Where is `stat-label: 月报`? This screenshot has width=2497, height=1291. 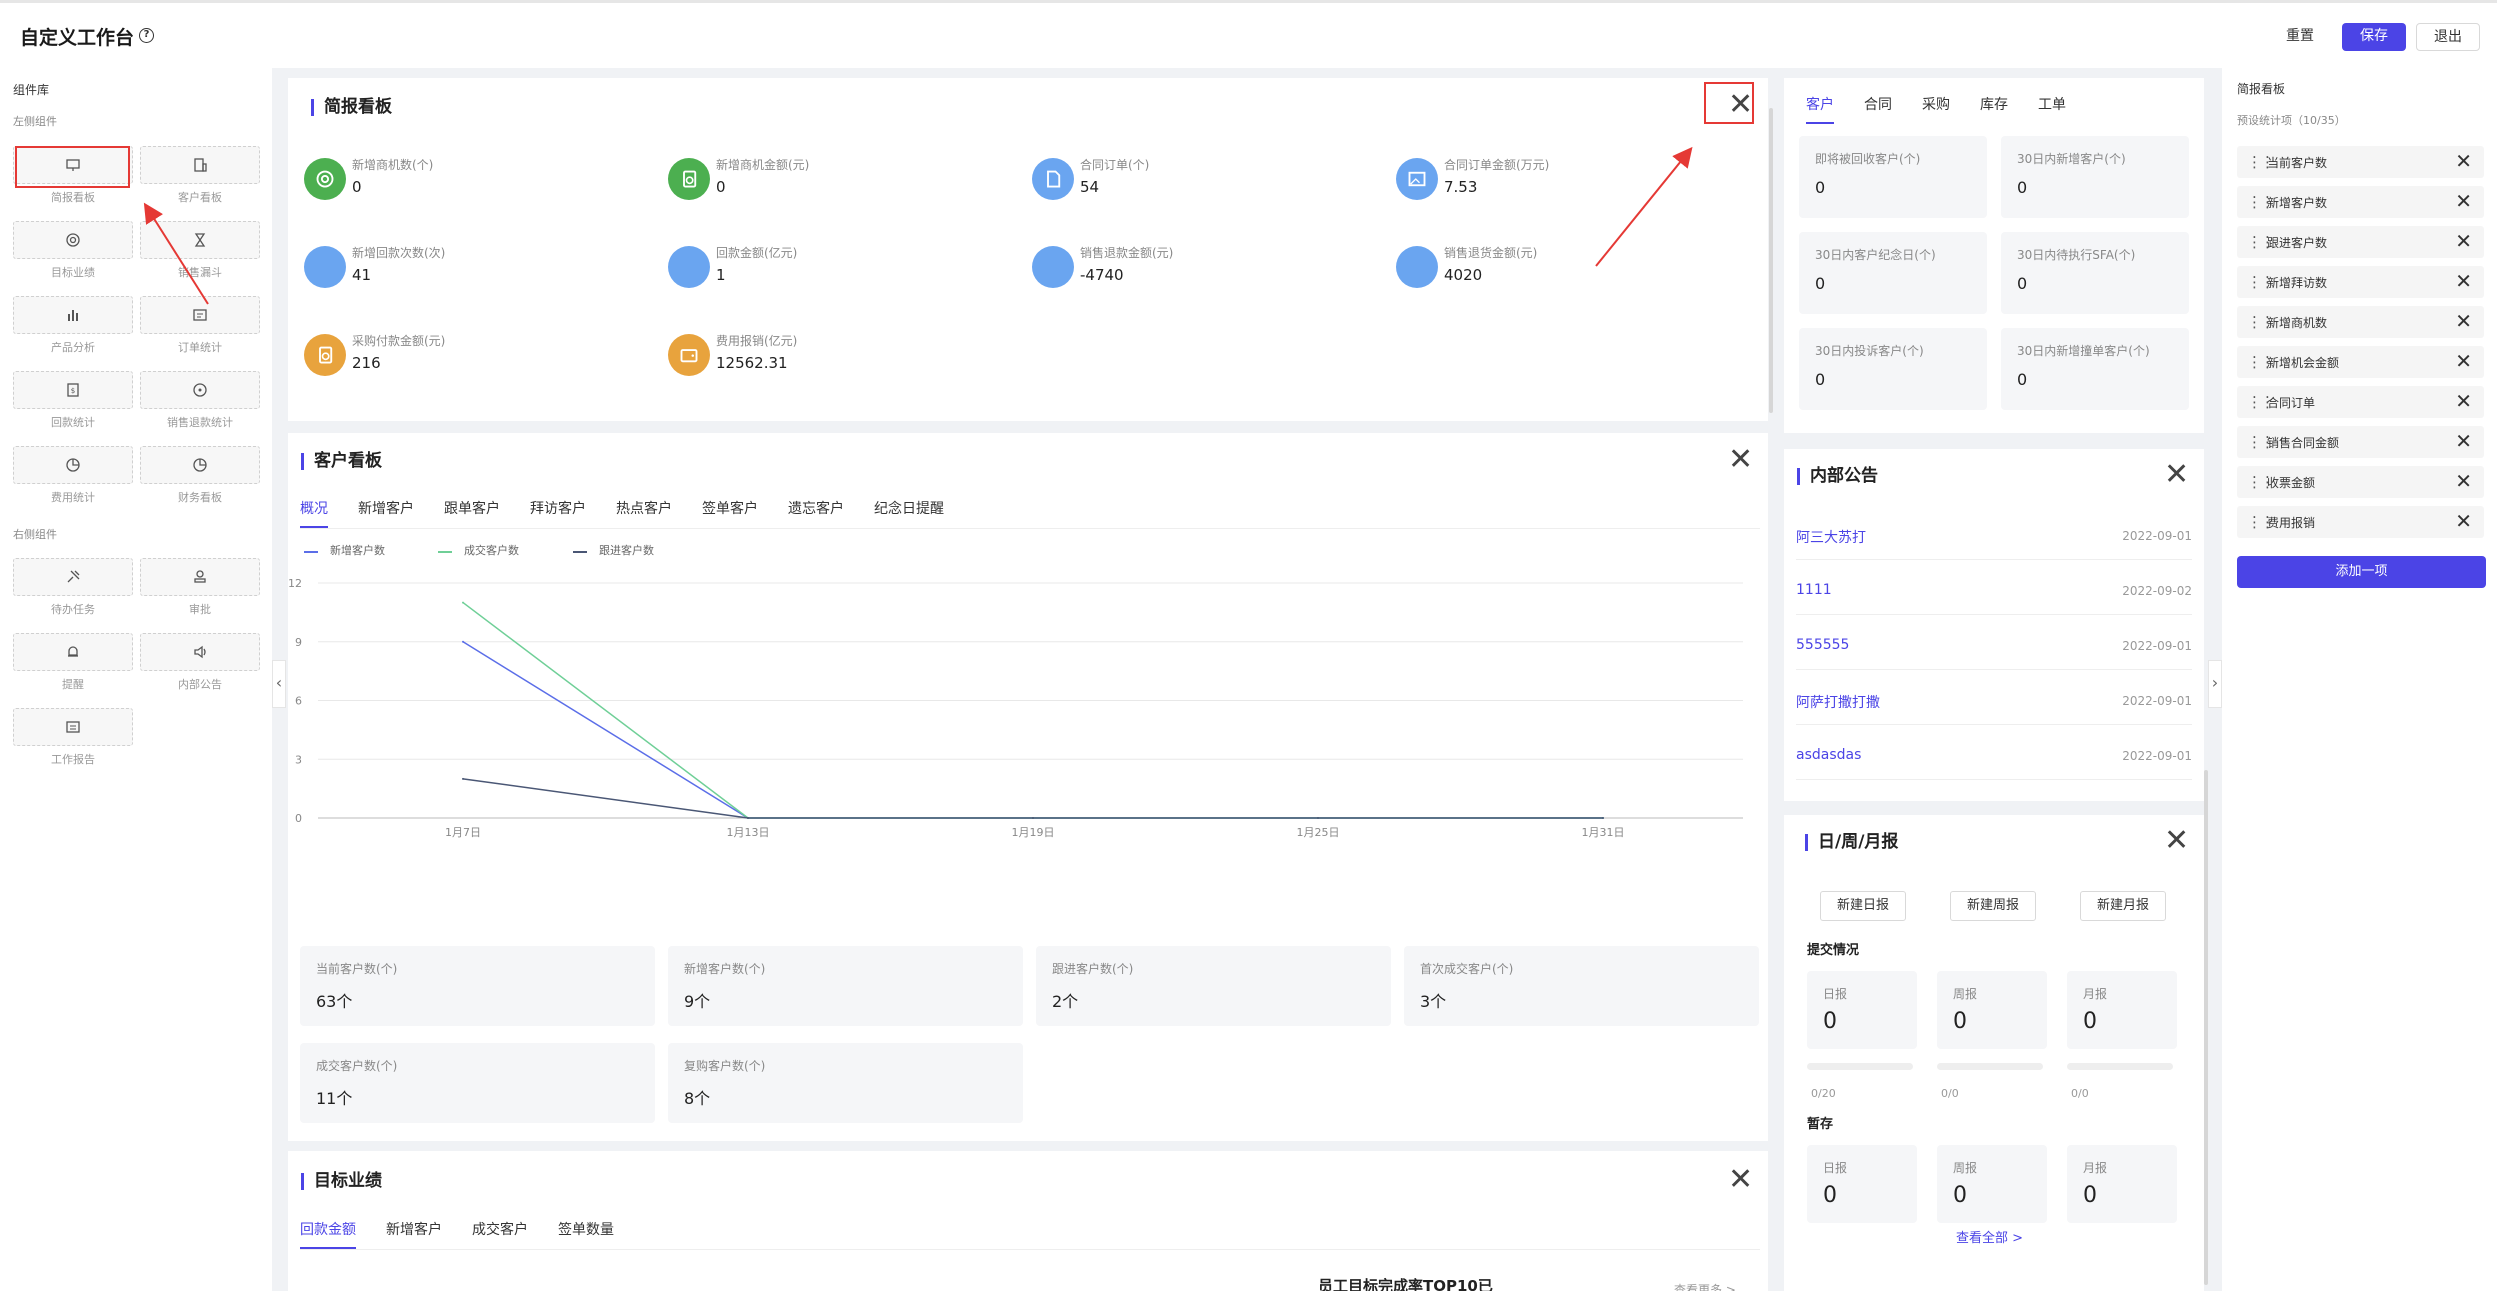
stat-label: 月报 is located at coordinates (2095, 1168).